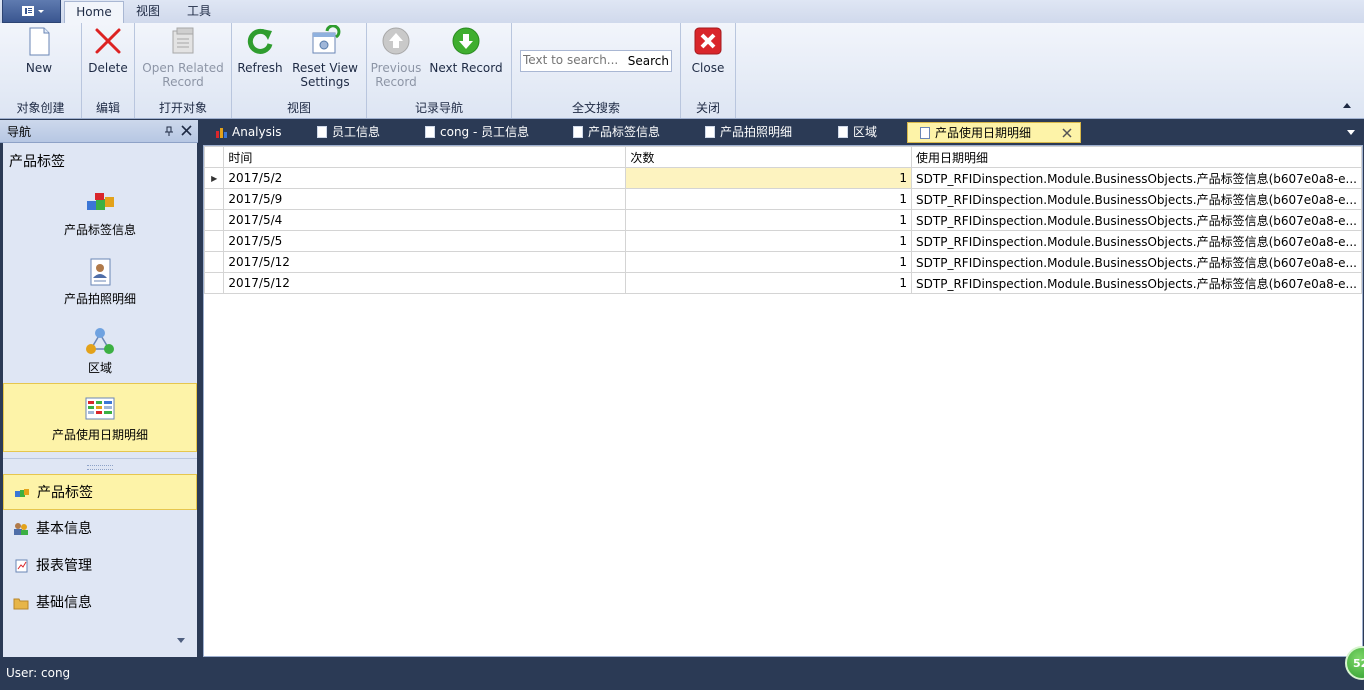 Image resolution: width=1364 pixels, height=690 pixels. What do you see at coordinates (994, 132) in the screenshot?
I see `doc-tab-product-usage-date-detail: 产品使用日期明细` at bounding box center [994, 132].